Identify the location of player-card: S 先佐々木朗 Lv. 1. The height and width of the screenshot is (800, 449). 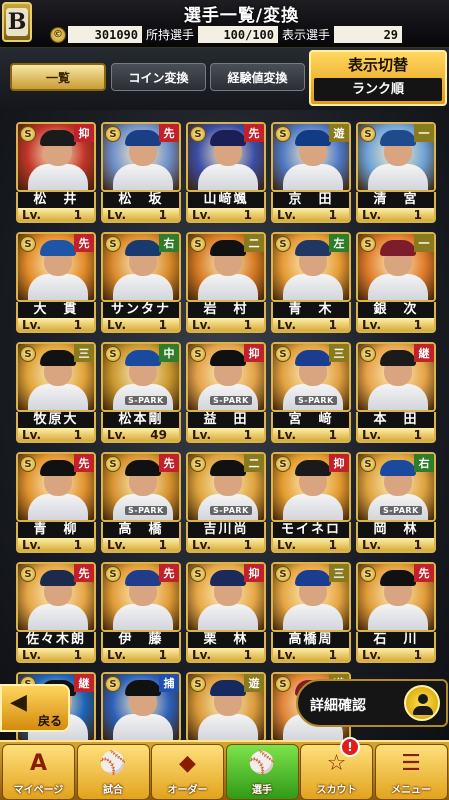
(56, 612).